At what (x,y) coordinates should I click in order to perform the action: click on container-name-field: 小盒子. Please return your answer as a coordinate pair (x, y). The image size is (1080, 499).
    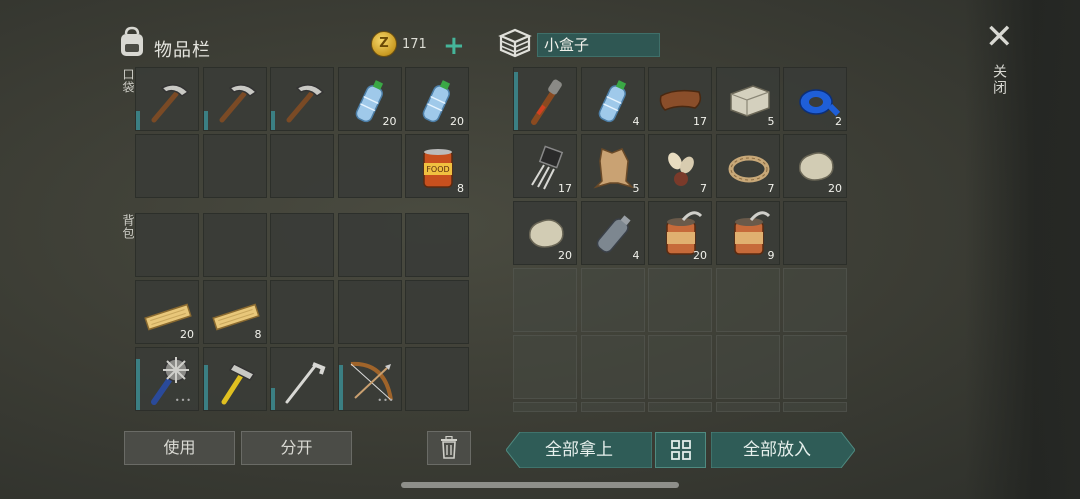
    Looking at the image, I should click on (598, 45).